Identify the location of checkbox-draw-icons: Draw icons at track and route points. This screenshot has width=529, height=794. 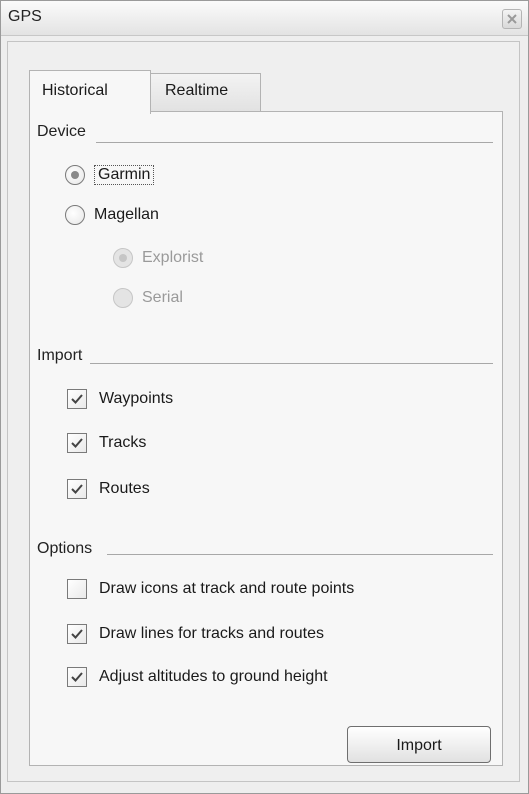
(210, 589).